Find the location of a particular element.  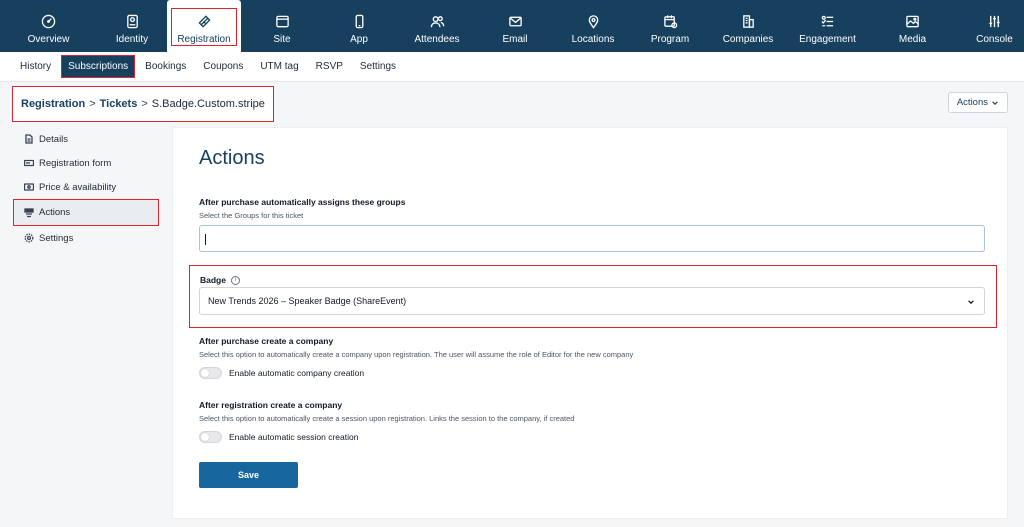

info-icon: i is located at coordinates (235, 280).